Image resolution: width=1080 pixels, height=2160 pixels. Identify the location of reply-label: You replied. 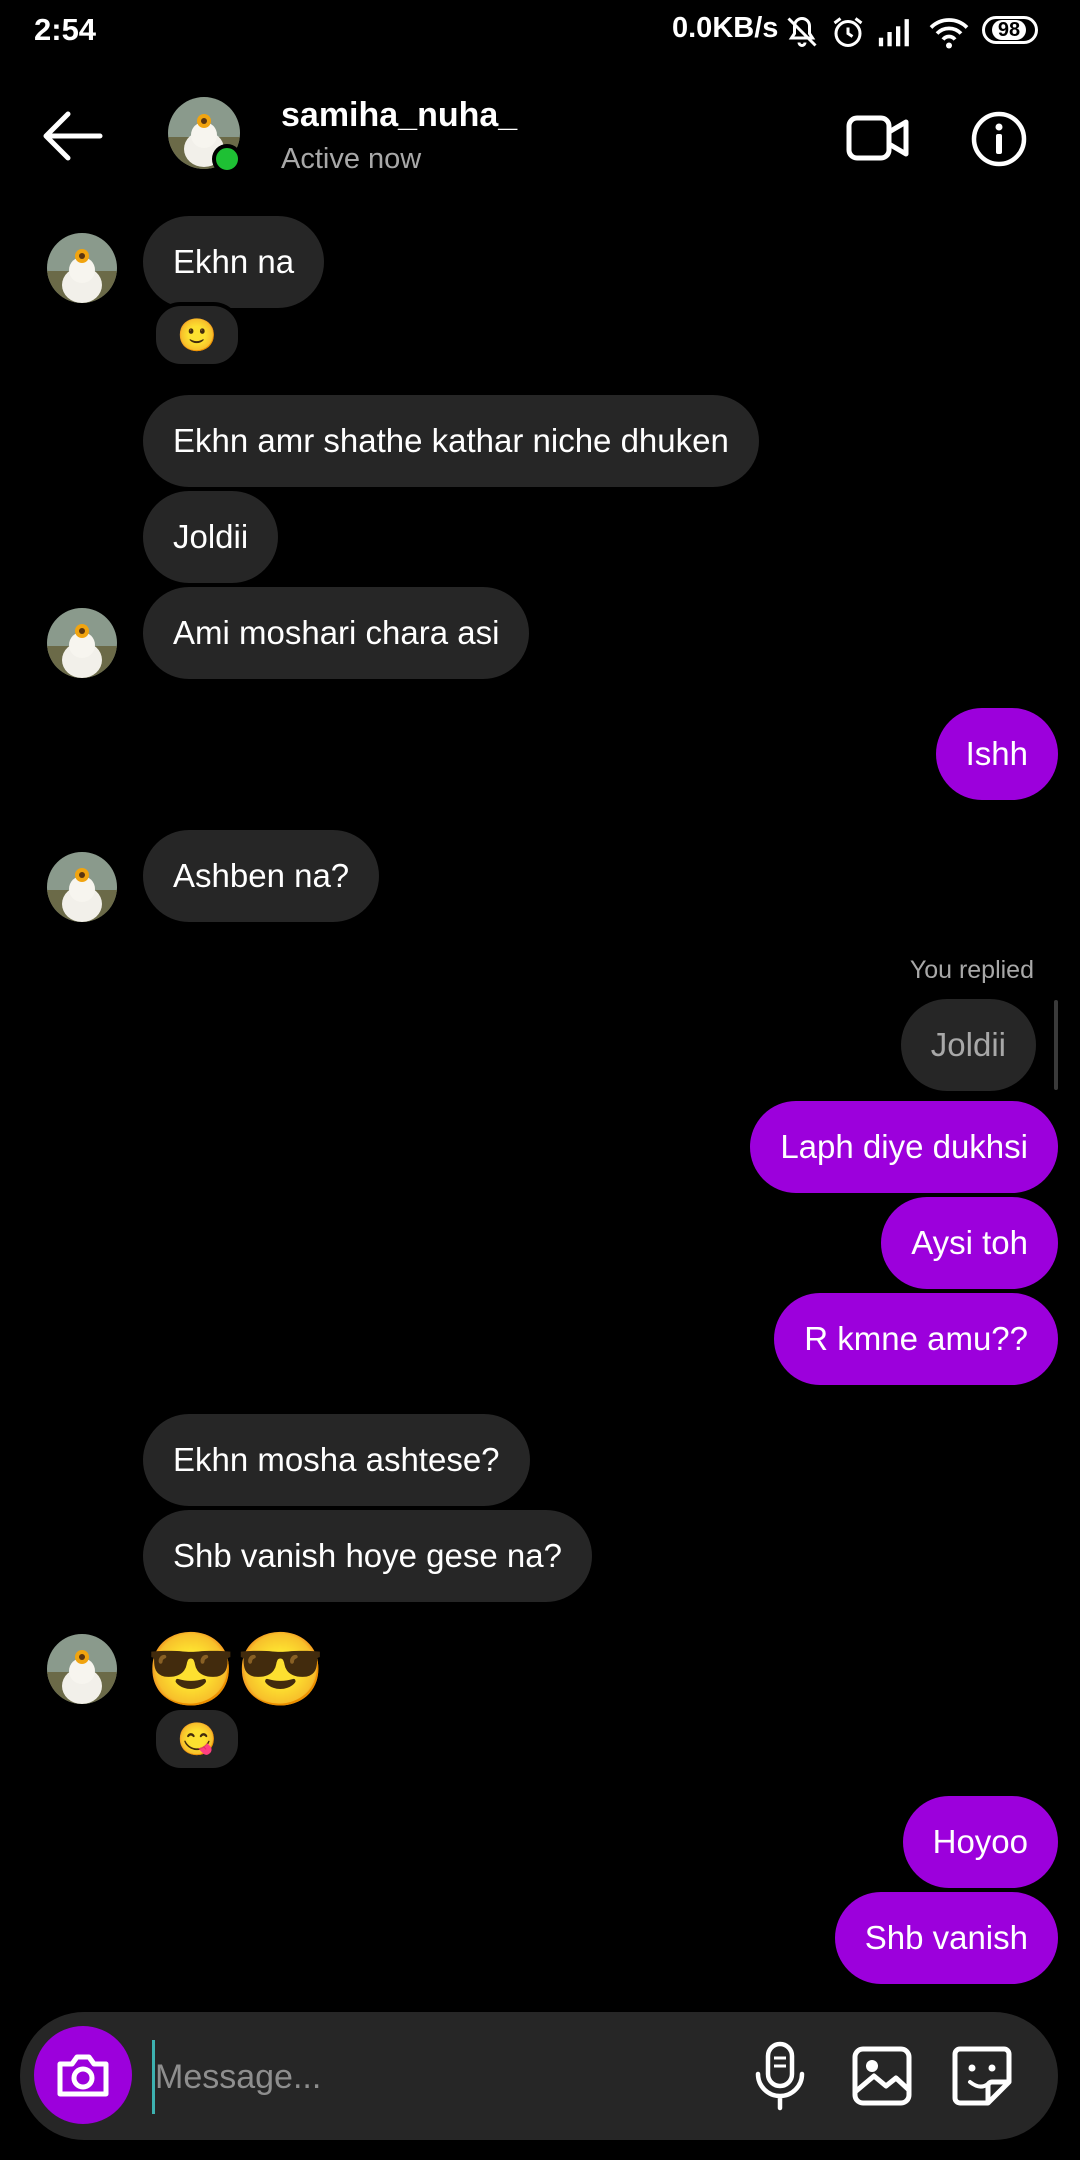
(971, 970).